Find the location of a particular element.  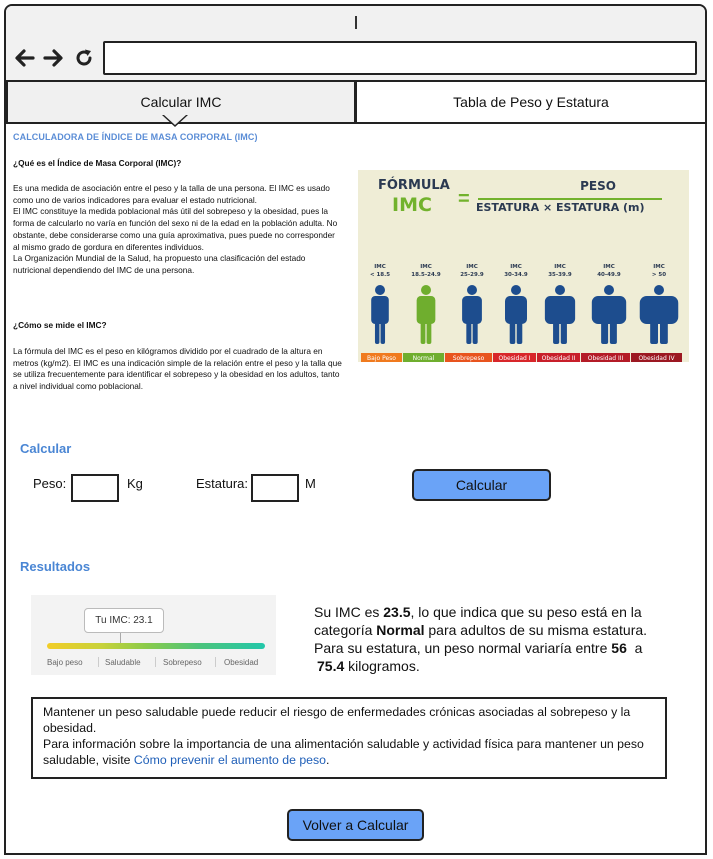

height-input is located at coordinates (275, 488).